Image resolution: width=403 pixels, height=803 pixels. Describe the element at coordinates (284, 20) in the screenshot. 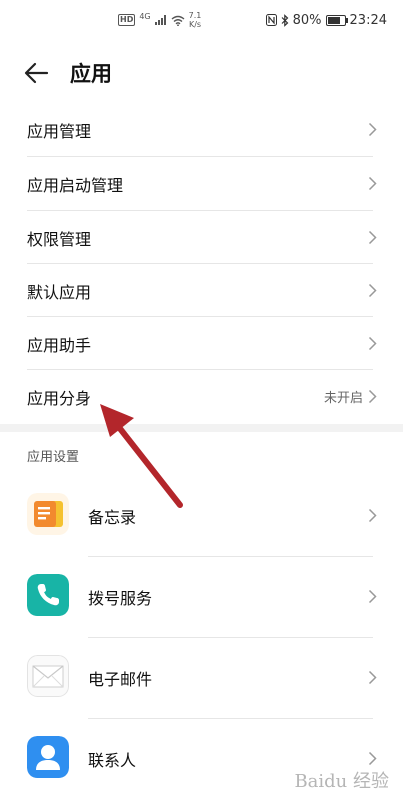

I see `bluetooth-icon` at that location.